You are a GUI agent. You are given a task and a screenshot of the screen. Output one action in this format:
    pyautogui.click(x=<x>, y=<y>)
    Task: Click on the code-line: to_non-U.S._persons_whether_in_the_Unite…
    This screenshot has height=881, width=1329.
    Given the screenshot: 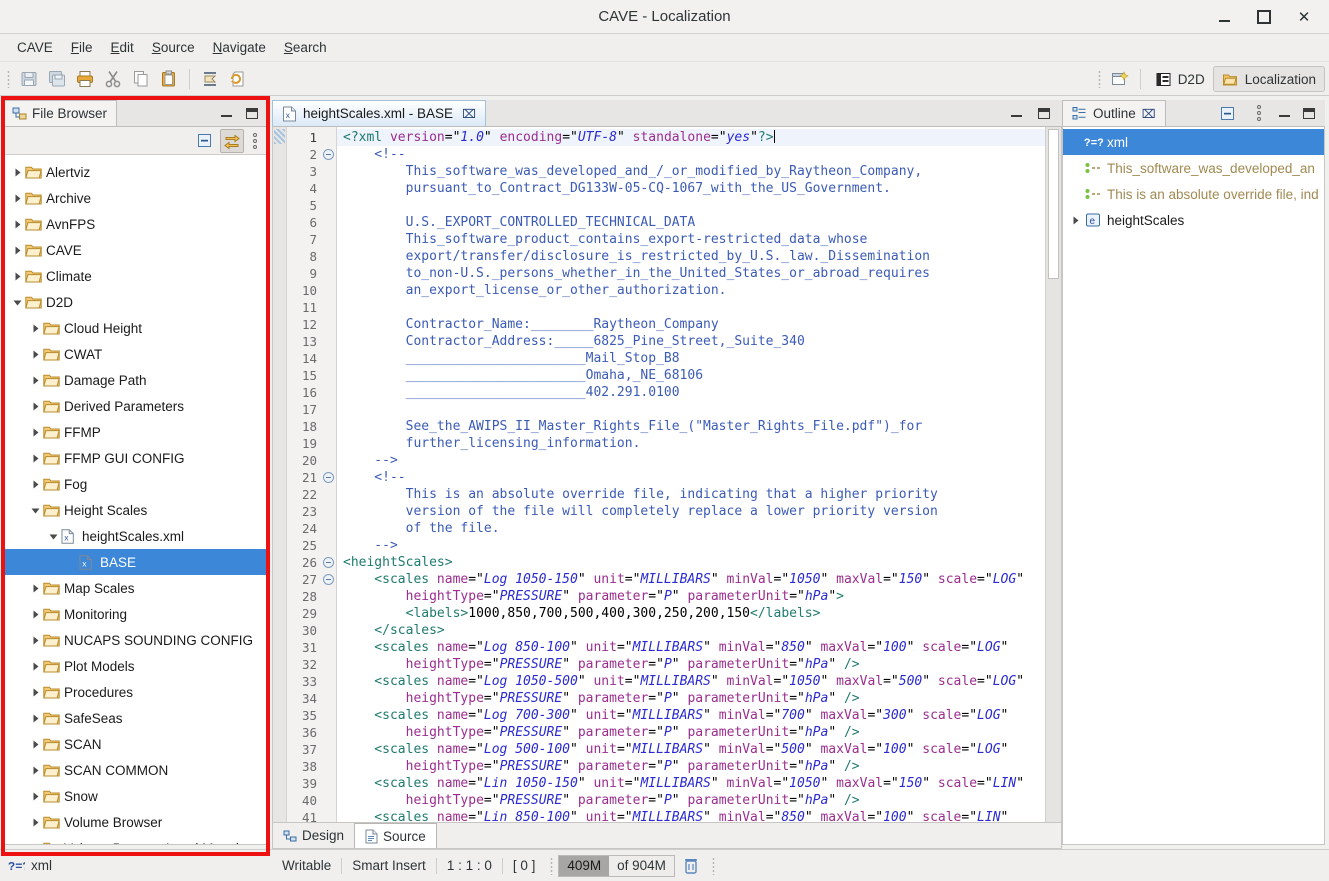 What is the action you would take?
    pyautogui.click(x=702, y=273)
    